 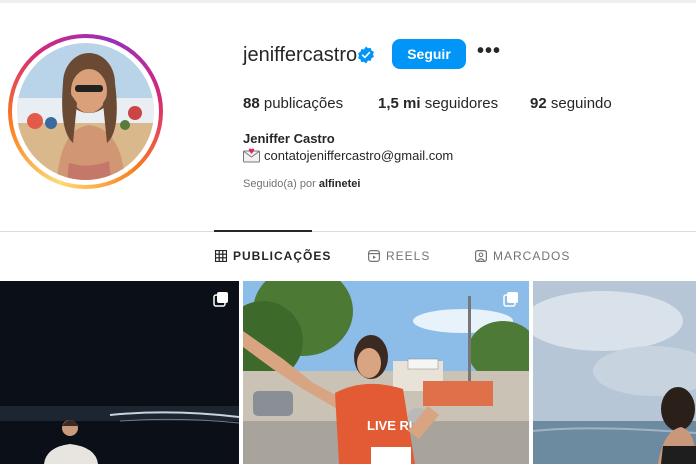 I want to click on stat-posts: 88 publicações, so click(x=293, y=103).